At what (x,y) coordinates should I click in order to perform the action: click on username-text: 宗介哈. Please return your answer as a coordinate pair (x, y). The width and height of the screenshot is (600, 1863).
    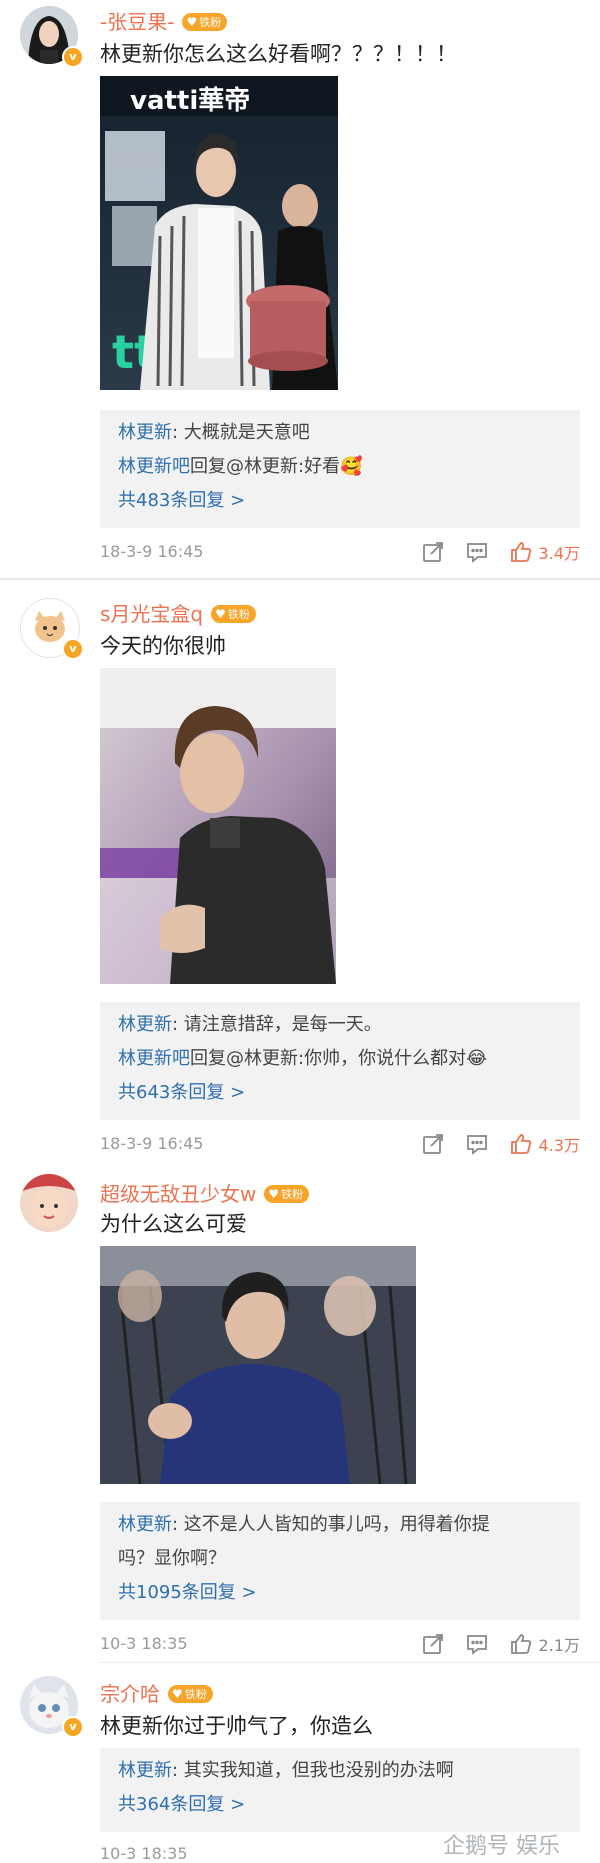
    Looking at the image, I should click on (130, 1694).